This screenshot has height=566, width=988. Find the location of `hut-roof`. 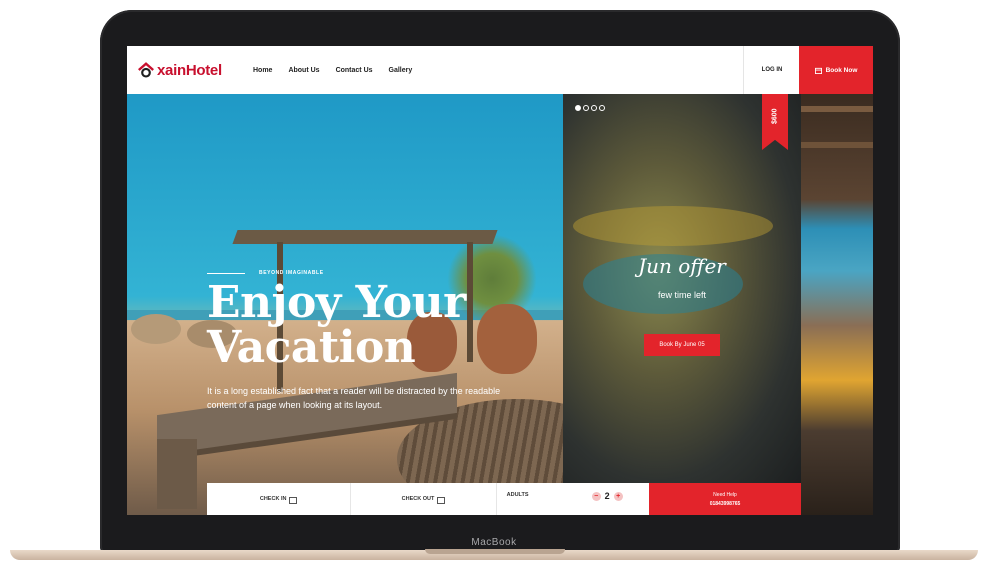

hut-roof is located at coordinates (365, 237).